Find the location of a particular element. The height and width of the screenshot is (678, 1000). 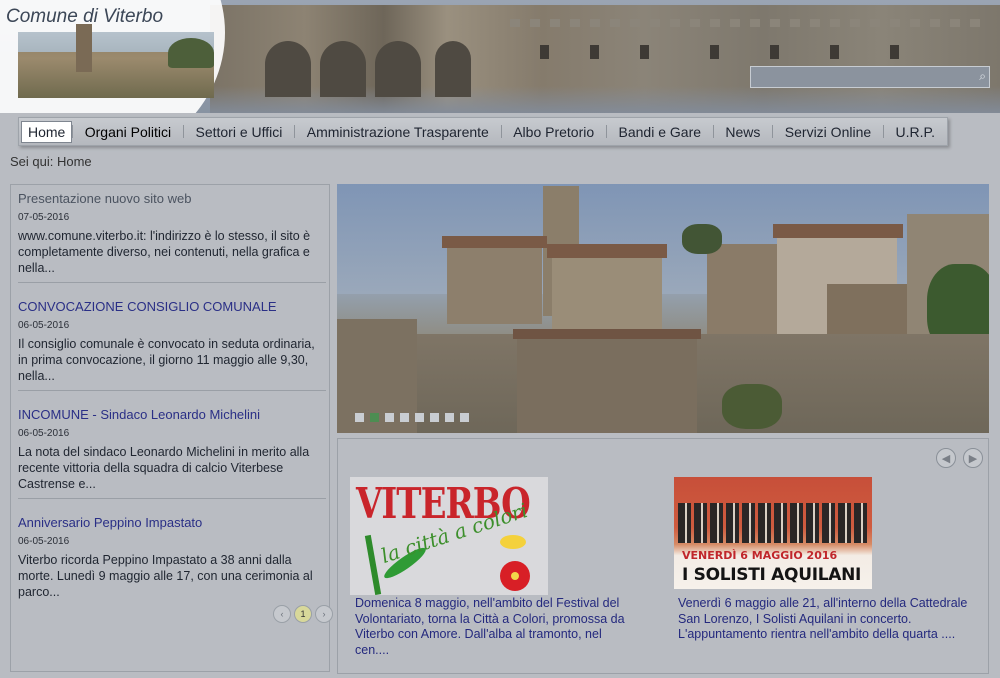

pager-next-button: › is located at coordinates (324, 614).